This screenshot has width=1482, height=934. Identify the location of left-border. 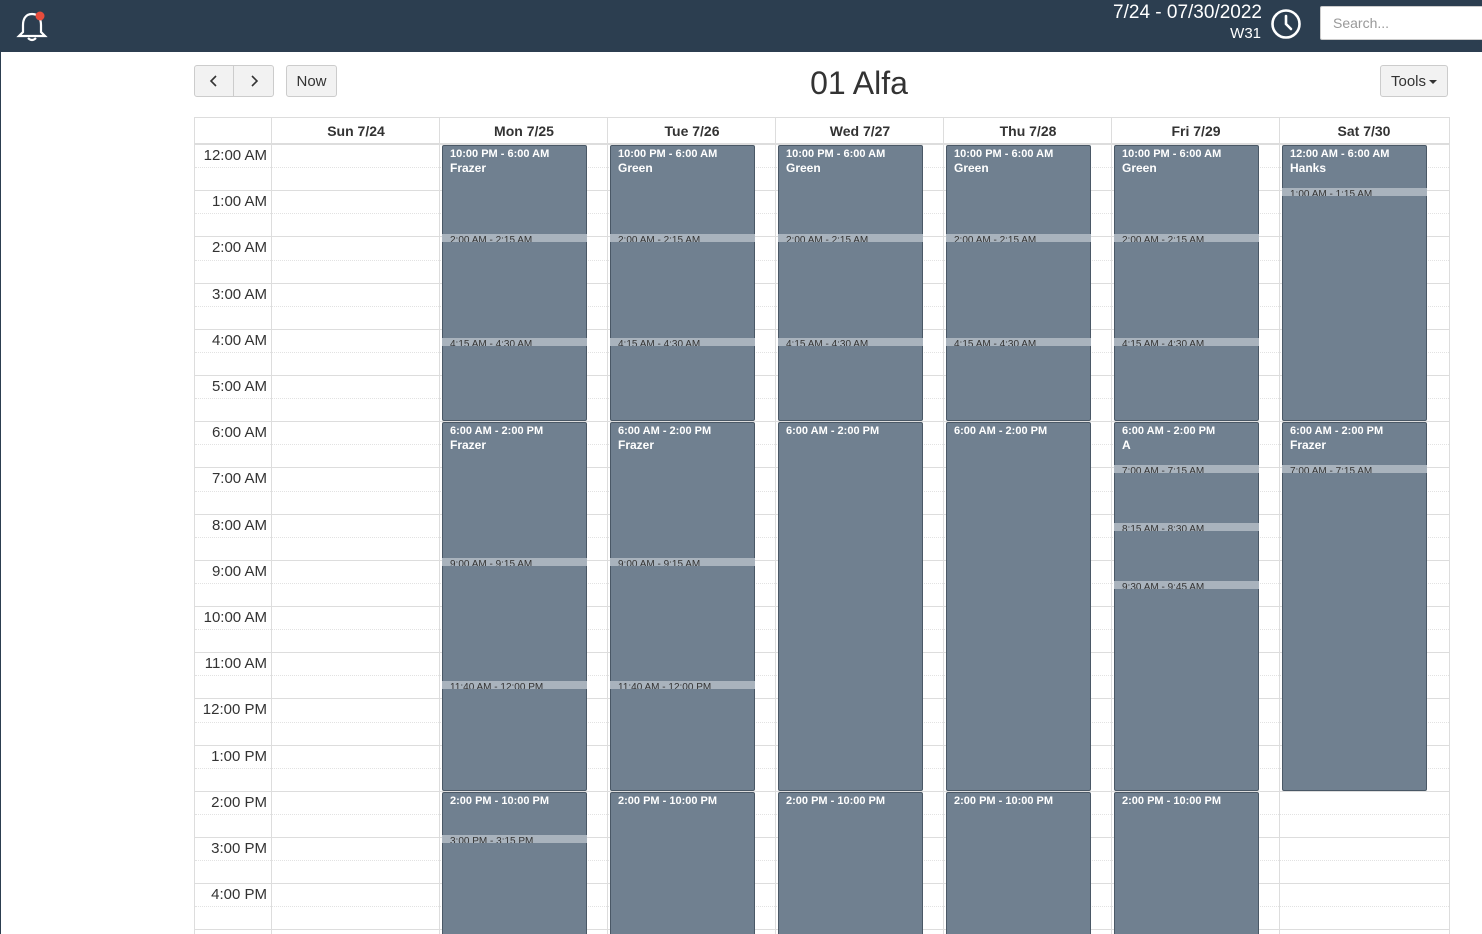
(0, 493).